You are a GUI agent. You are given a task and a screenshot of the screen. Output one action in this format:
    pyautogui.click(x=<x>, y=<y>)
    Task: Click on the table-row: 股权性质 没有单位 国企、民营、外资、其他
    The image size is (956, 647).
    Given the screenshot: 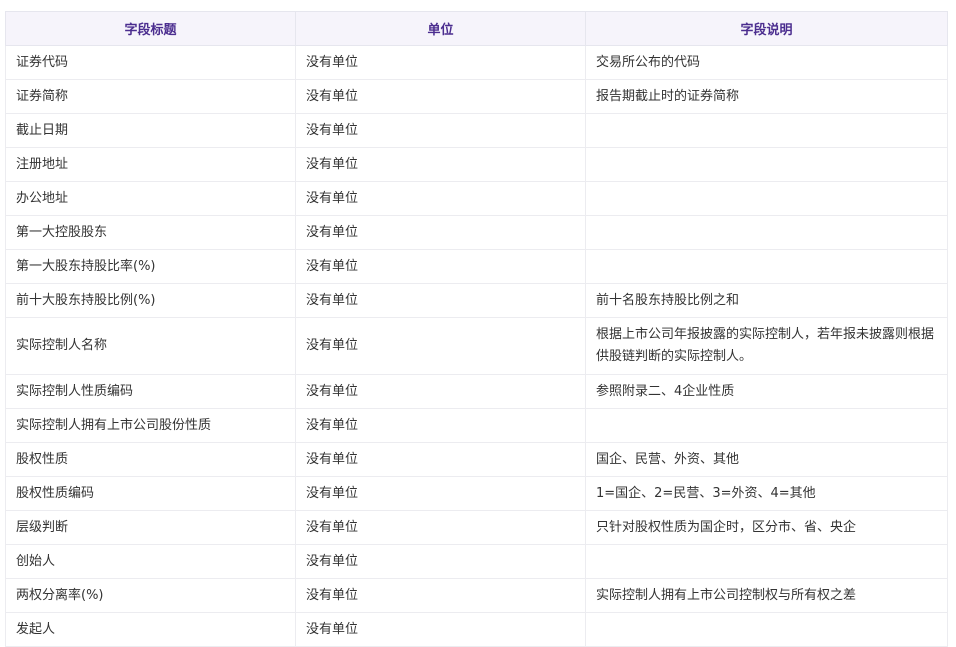 What is the action you would take?
    pyautogui.click(x=476, y=459)
    